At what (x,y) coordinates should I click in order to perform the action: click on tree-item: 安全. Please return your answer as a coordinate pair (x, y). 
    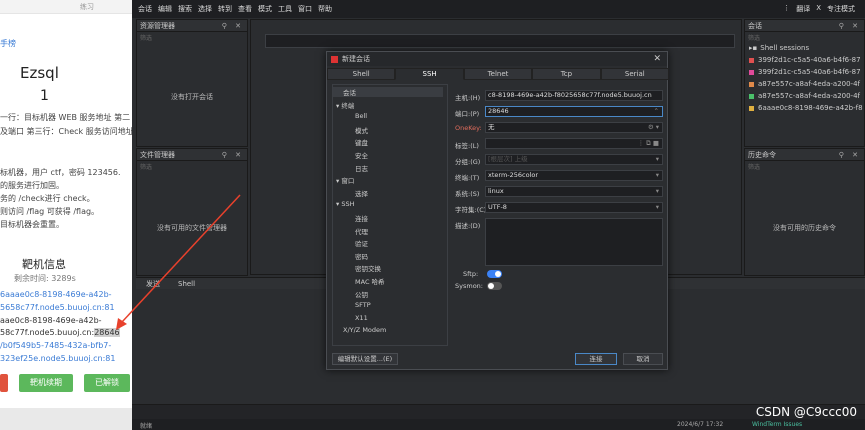
    Looking at the image, I should click on (361, 155).